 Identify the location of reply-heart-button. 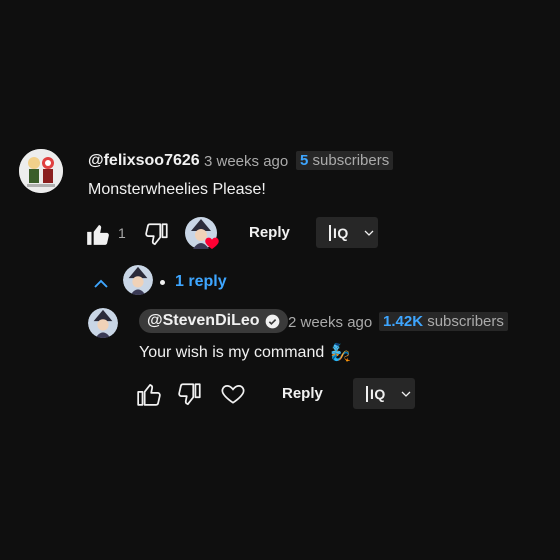
(233, 394).